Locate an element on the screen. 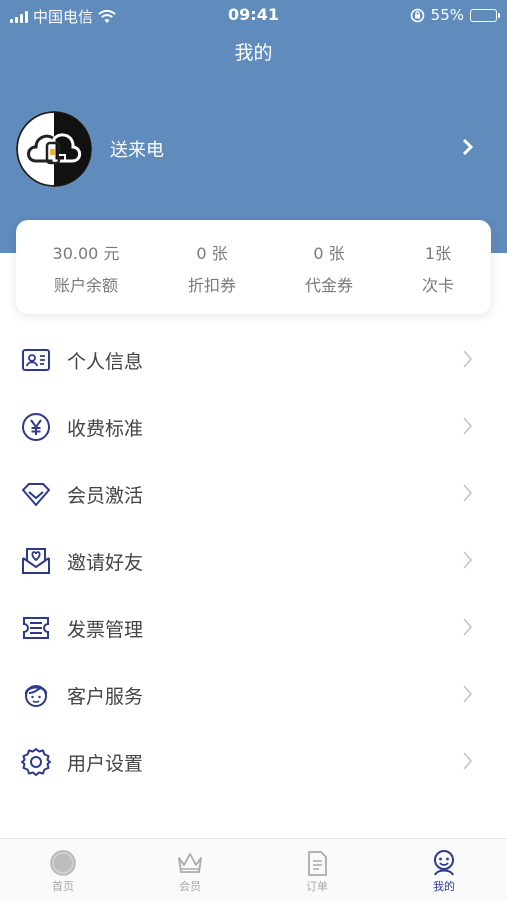  username: 送来电 is located at coordinates (137, 150).